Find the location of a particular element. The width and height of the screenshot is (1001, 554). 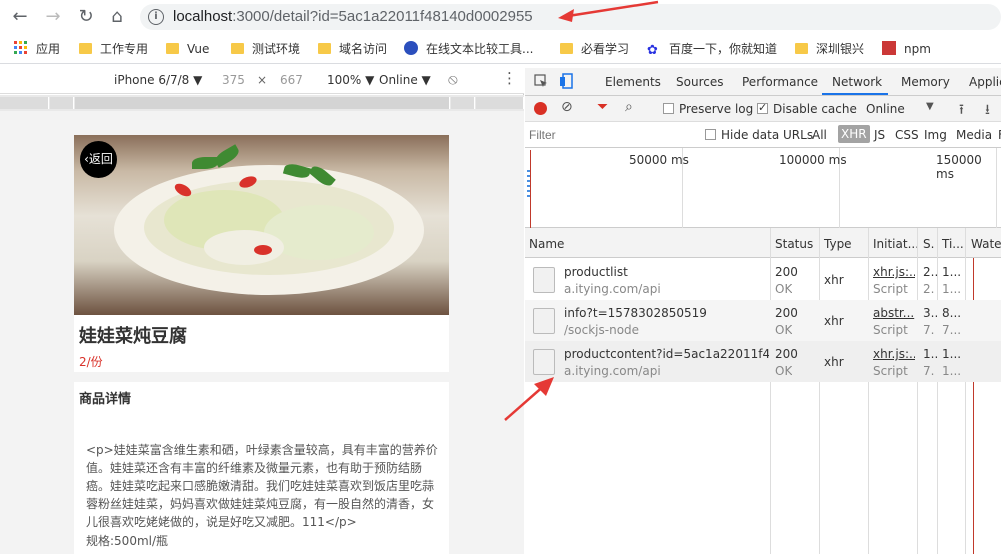

column-status: Status is located at coordinates (794, 244).